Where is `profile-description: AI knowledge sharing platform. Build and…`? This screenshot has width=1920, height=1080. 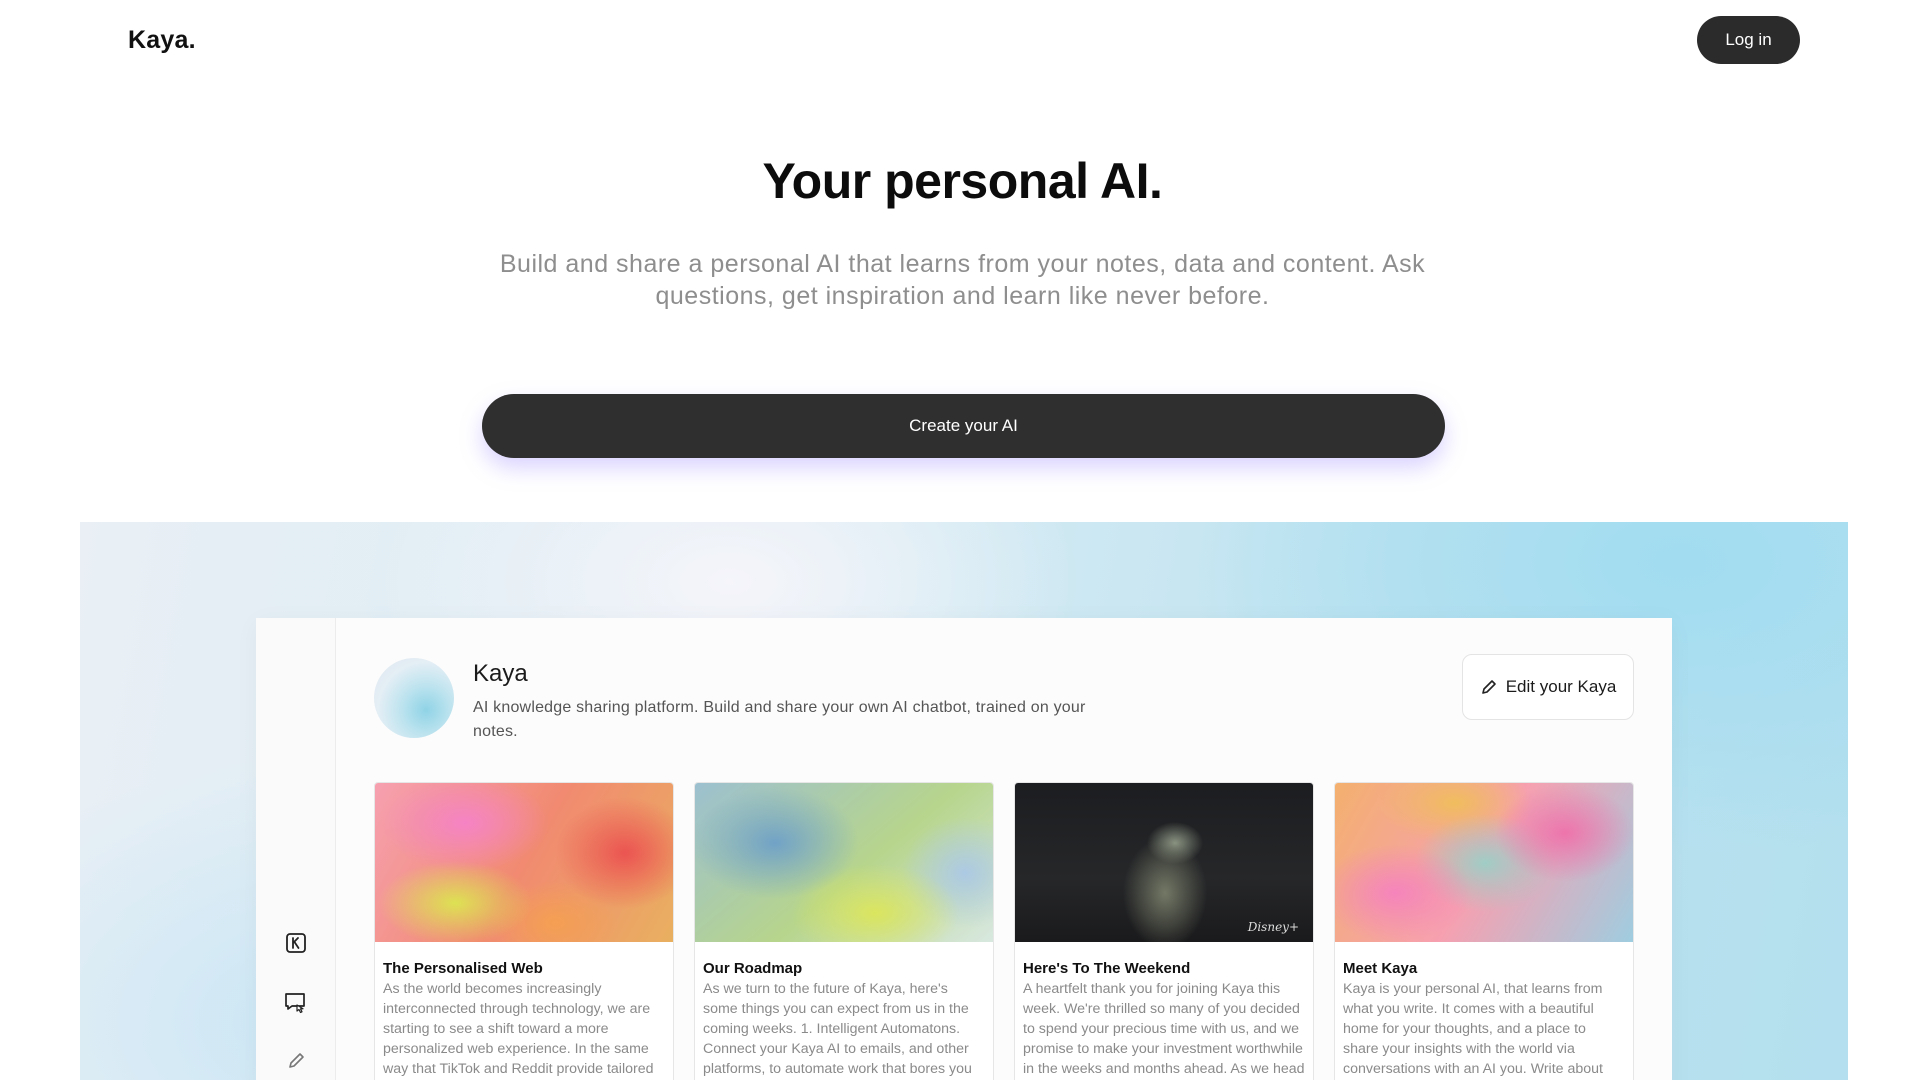 profile-description: AI knowledge sharing platform. Build and… is located at coordinates (779, 719).